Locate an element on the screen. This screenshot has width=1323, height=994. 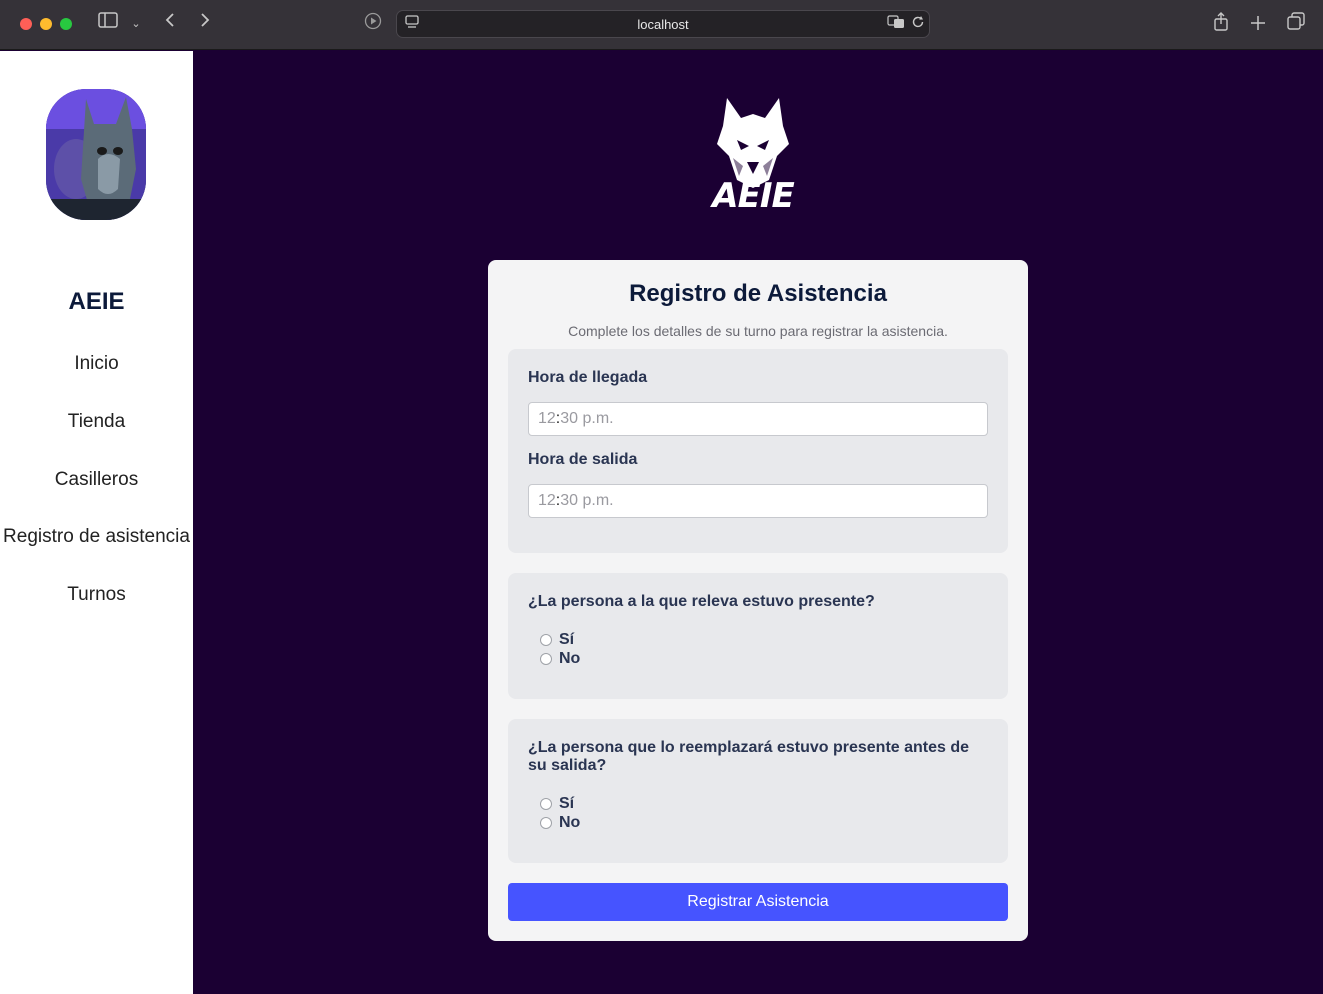
register-attendance-button: Registrar Asistencia is located at coordinates (758, 902).